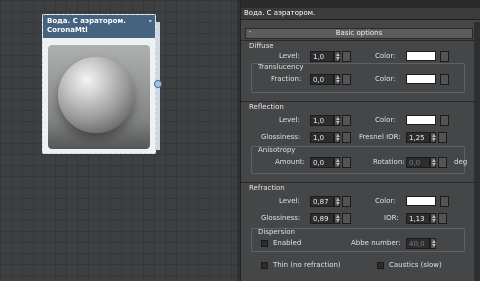  What do you see at coordinates (99, 26) in the screenshot?
I see `node-header: Вода. С аэратором. CoronaMtl -` at bounding box center [99, 26].